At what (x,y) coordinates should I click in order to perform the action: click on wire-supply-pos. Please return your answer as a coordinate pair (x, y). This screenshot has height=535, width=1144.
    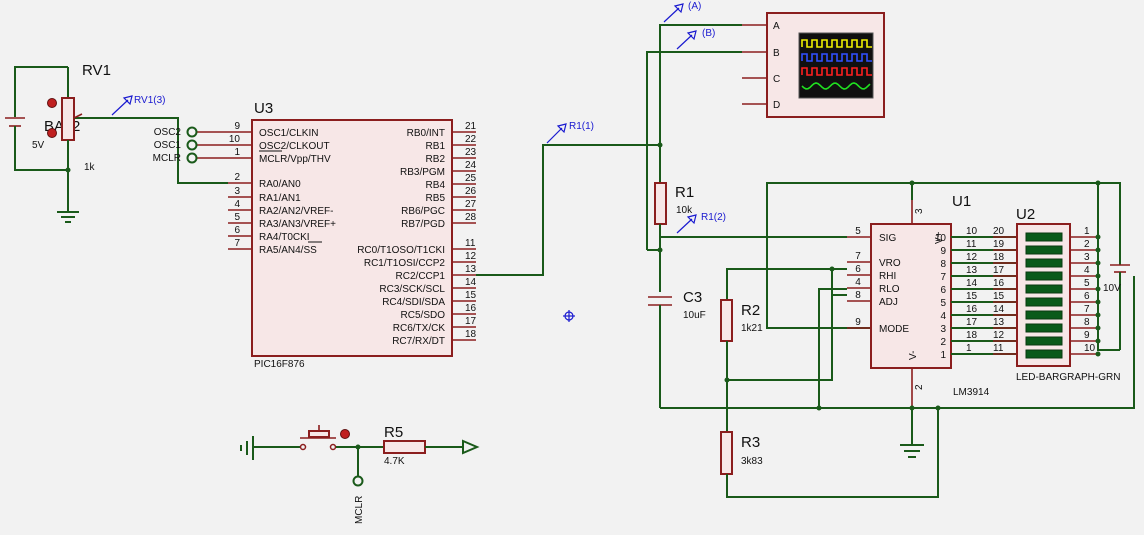
    Looking at the image, I should click on (1109, 223).